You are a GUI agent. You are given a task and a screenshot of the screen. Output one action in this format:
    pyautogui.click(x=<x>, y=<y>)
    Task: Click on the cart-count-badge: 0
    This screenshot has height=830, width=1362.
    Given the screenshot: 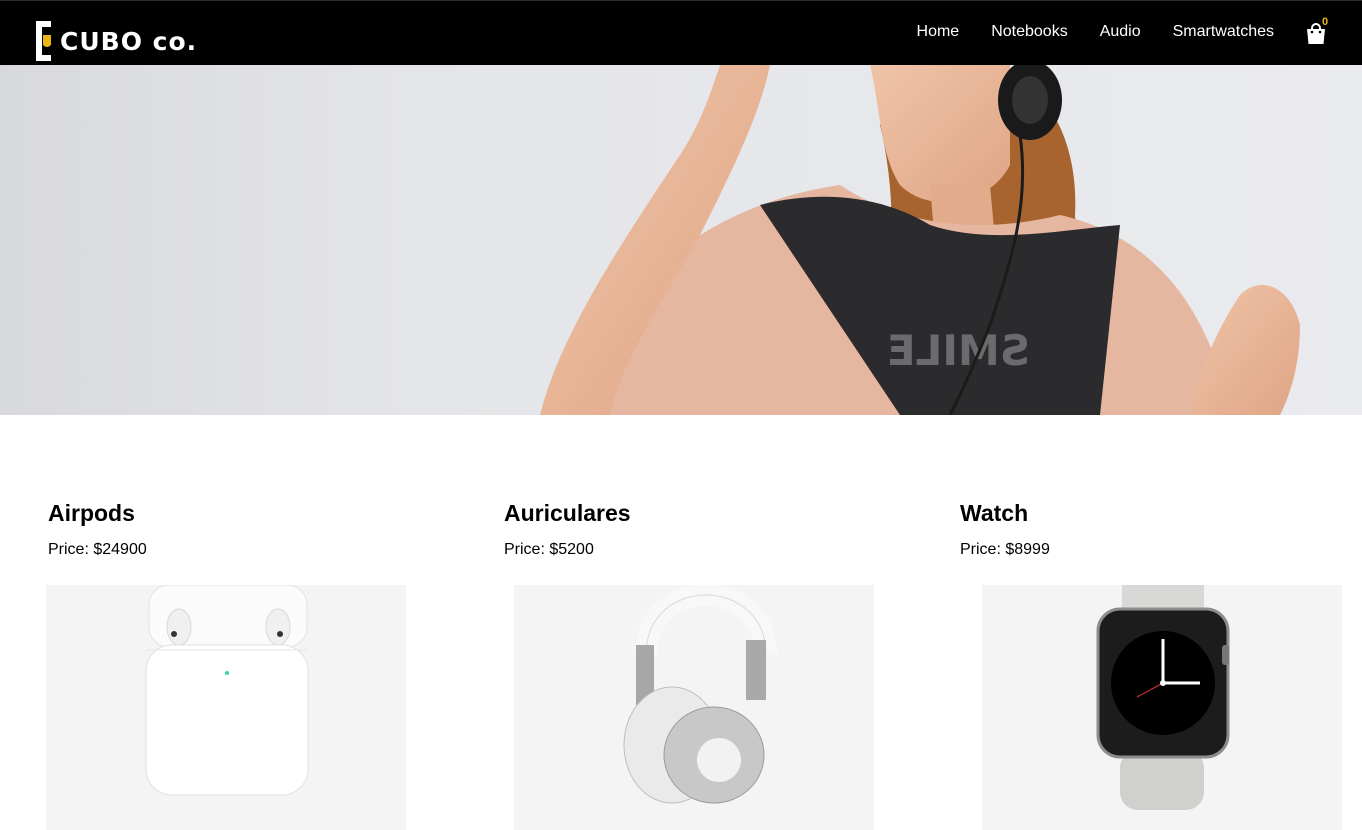 What is the action you would take?
    pyautogui.click(x=1325, y=22)
    